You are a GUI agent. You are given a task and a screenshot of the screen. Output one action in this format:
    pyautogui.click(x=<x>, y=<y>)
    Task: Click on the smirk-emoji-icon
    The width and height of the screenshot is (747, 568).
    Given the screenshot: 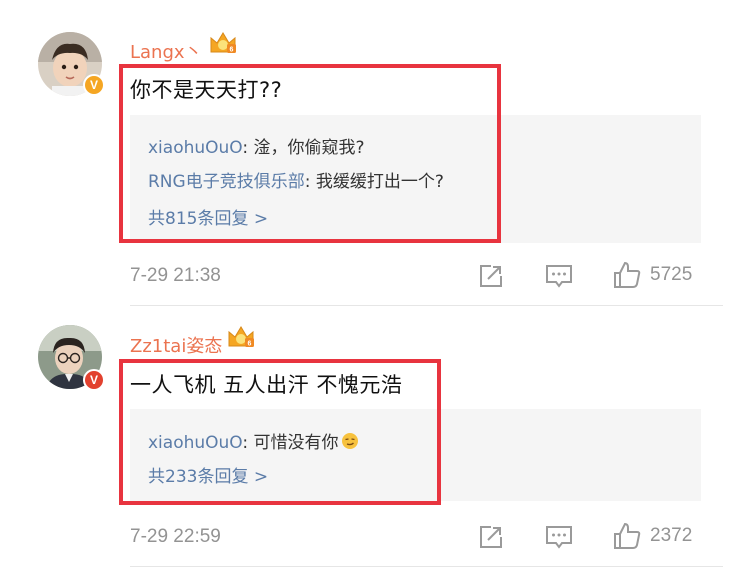 What is the action you would take?
    pyautogui.click(x=350, y=443)
    